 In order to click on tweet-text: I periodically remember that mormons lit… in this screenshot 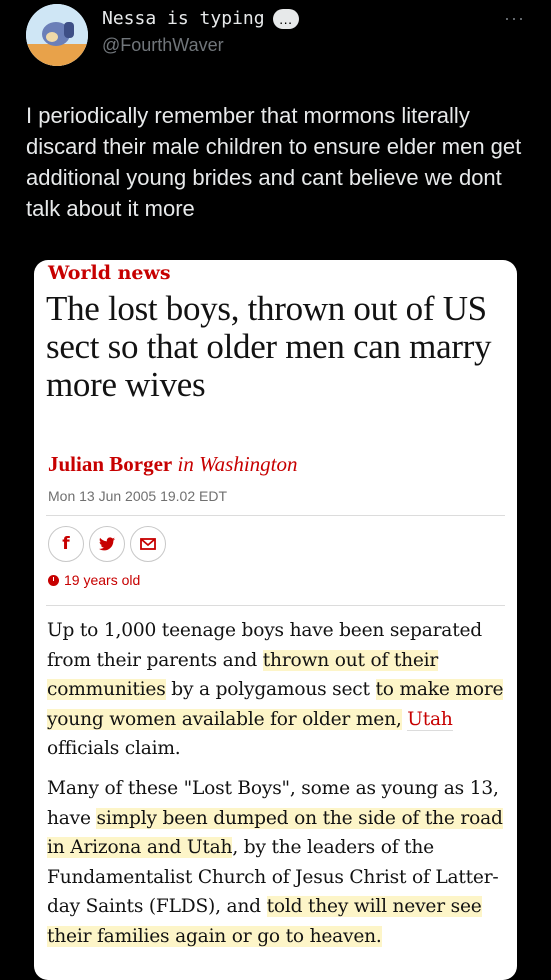, I will do `click(274, 162)`.